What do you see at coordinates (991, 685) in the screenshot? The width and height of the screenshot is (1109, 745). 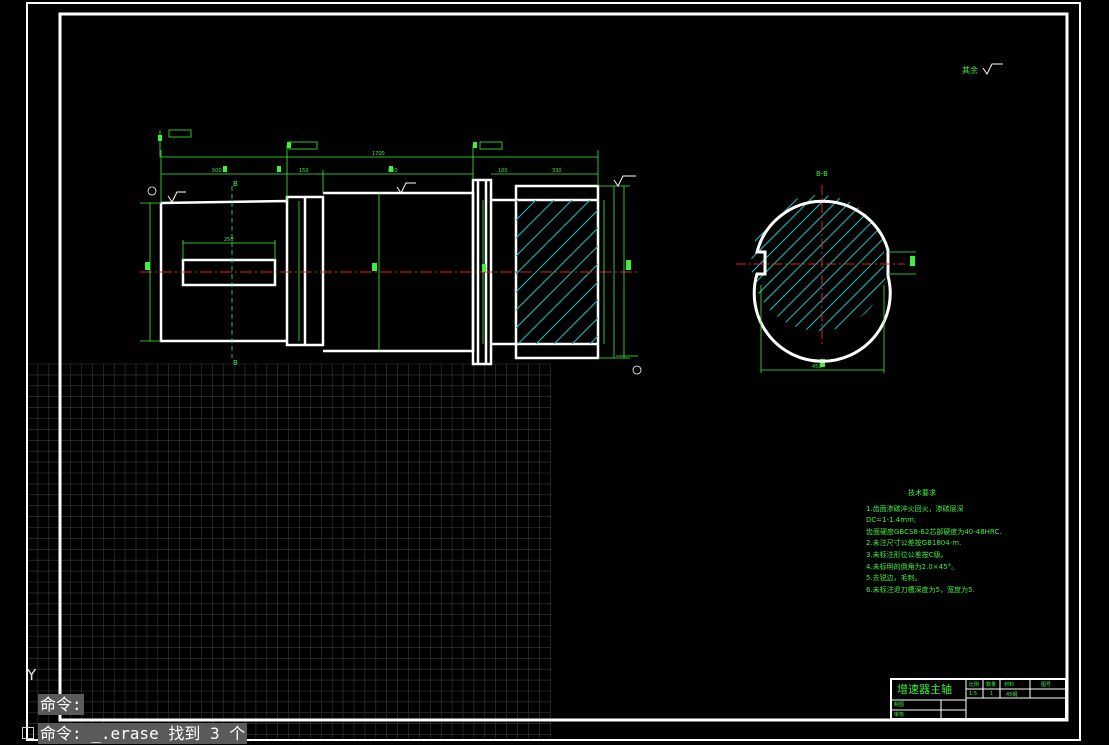 I see `qty-header: 数量` at bounding box center [991, 685].